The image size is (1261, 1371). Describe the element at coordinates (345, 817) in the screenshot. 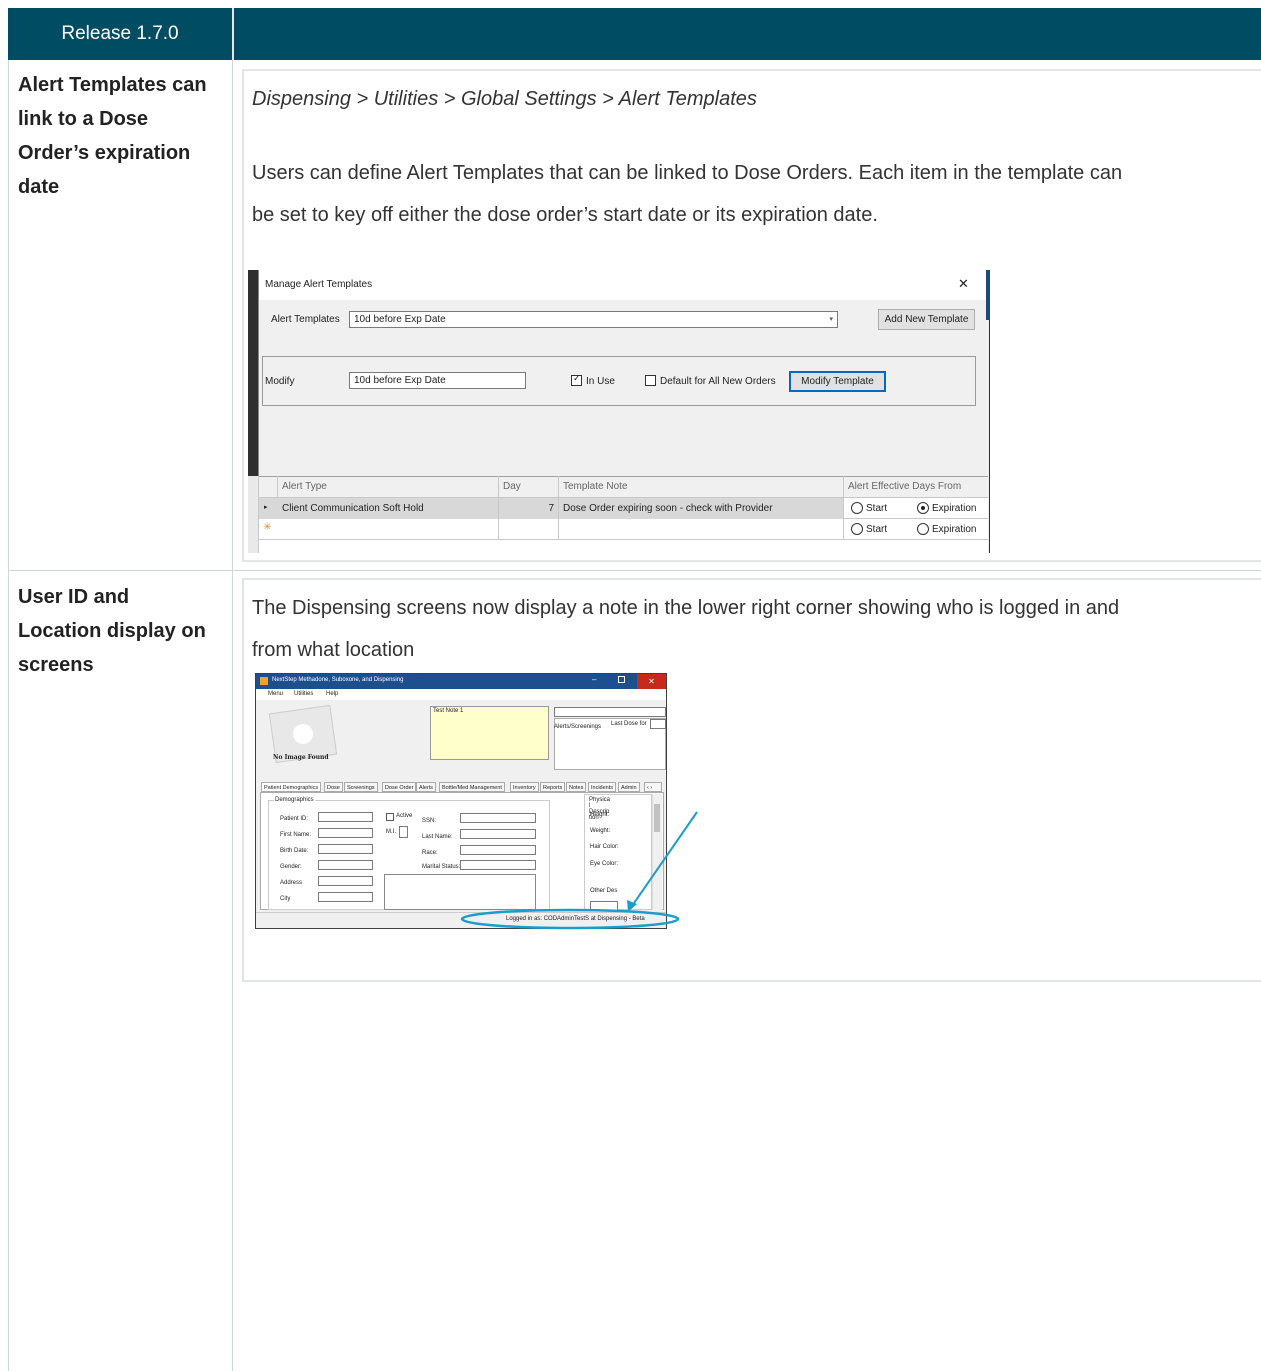

I see `patient-id-field` at that location.